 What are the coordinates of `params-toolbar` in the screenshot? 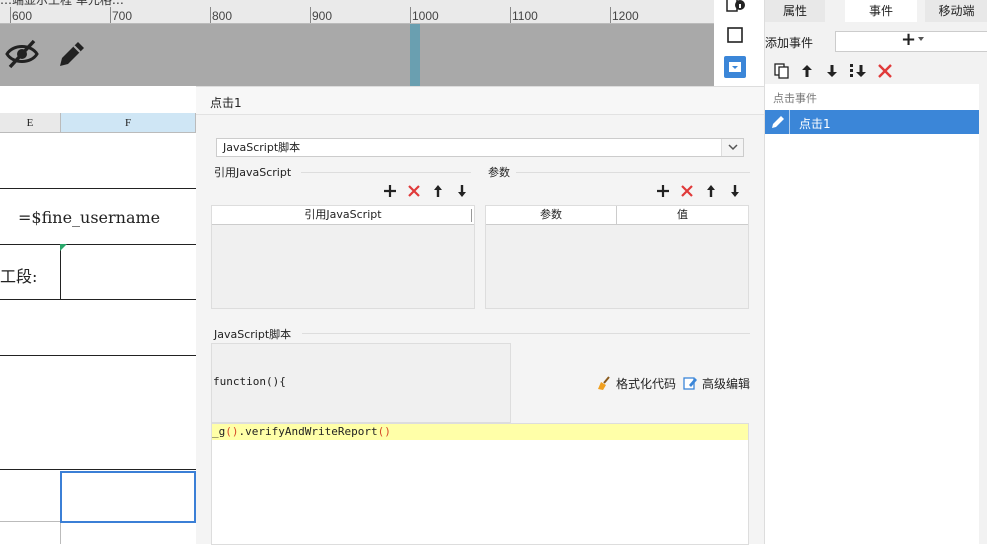 It's located at (699, 192).